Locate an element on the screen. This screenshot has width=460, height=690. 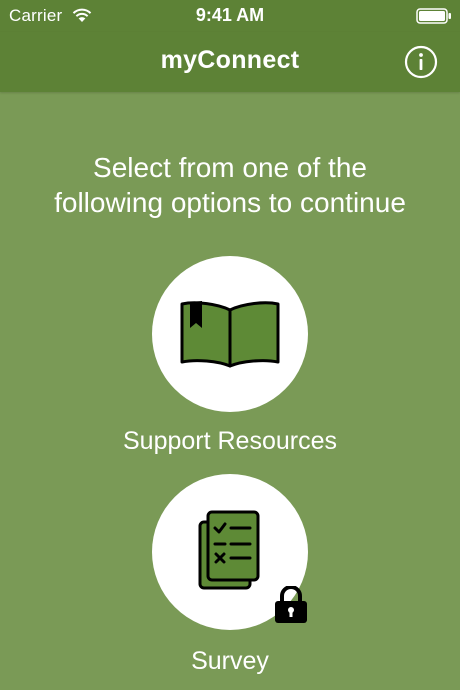
book-icon is located at coordinates (230, 334).